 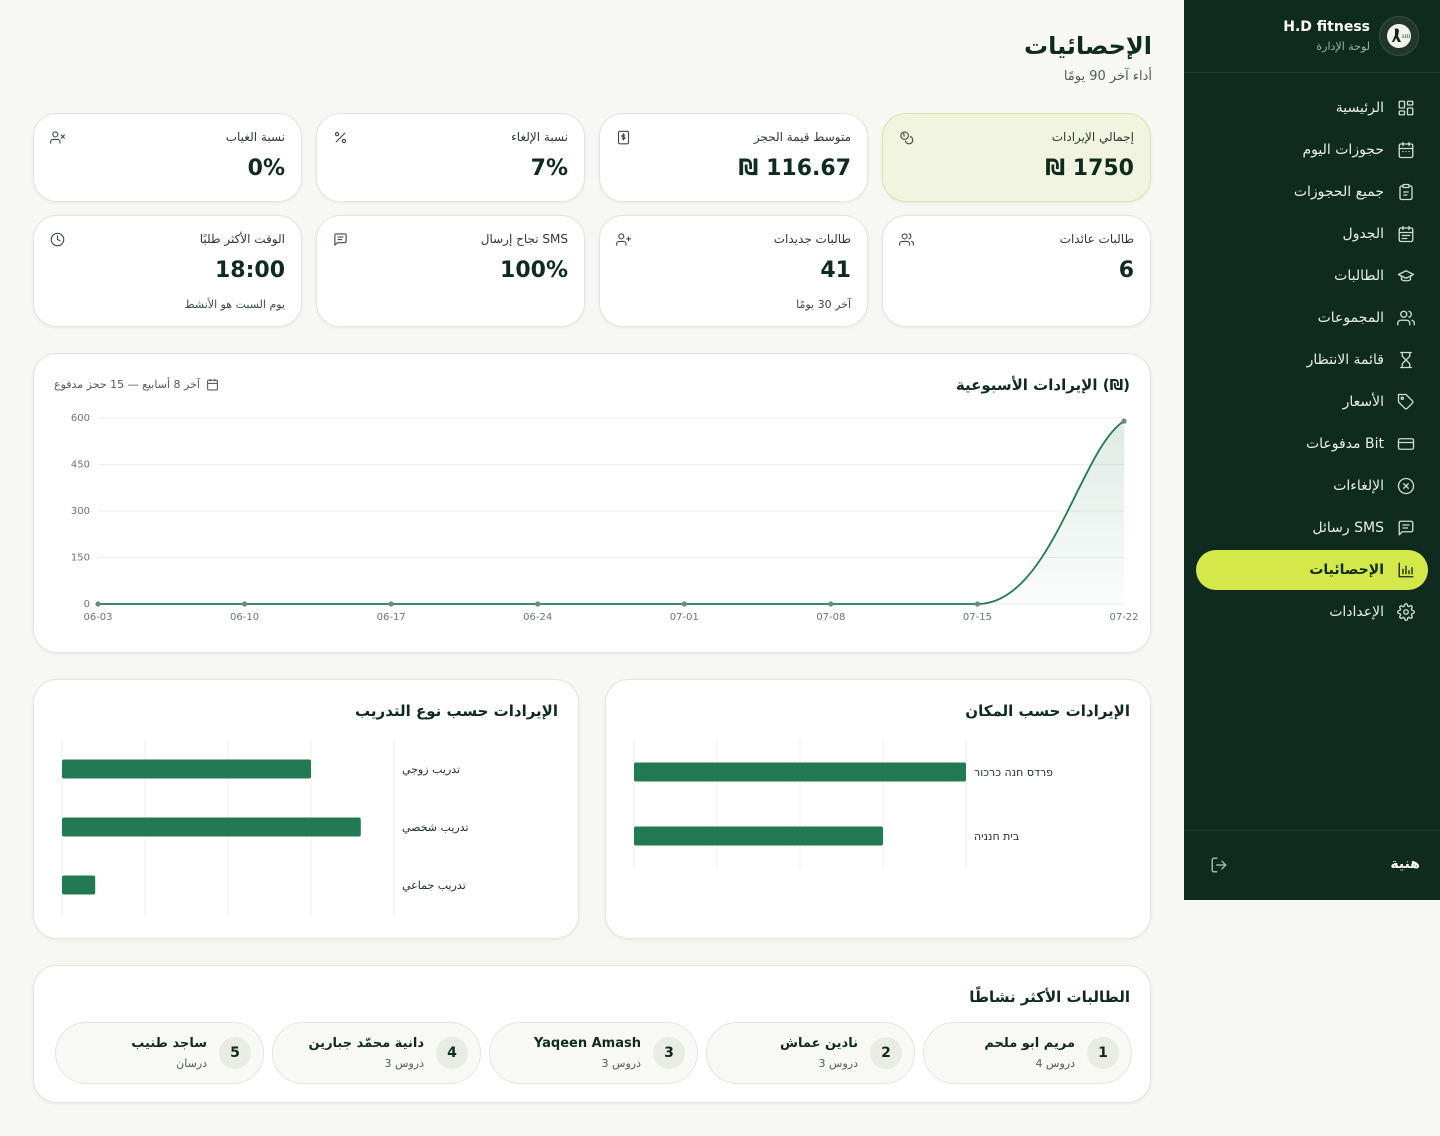 I want to click on clipboard-icon-wrap, so click(x=1406, y=192).